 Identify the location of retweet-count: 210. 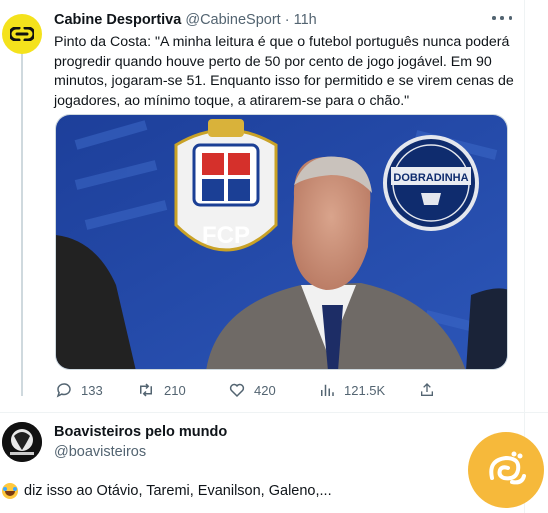
(175, 390).